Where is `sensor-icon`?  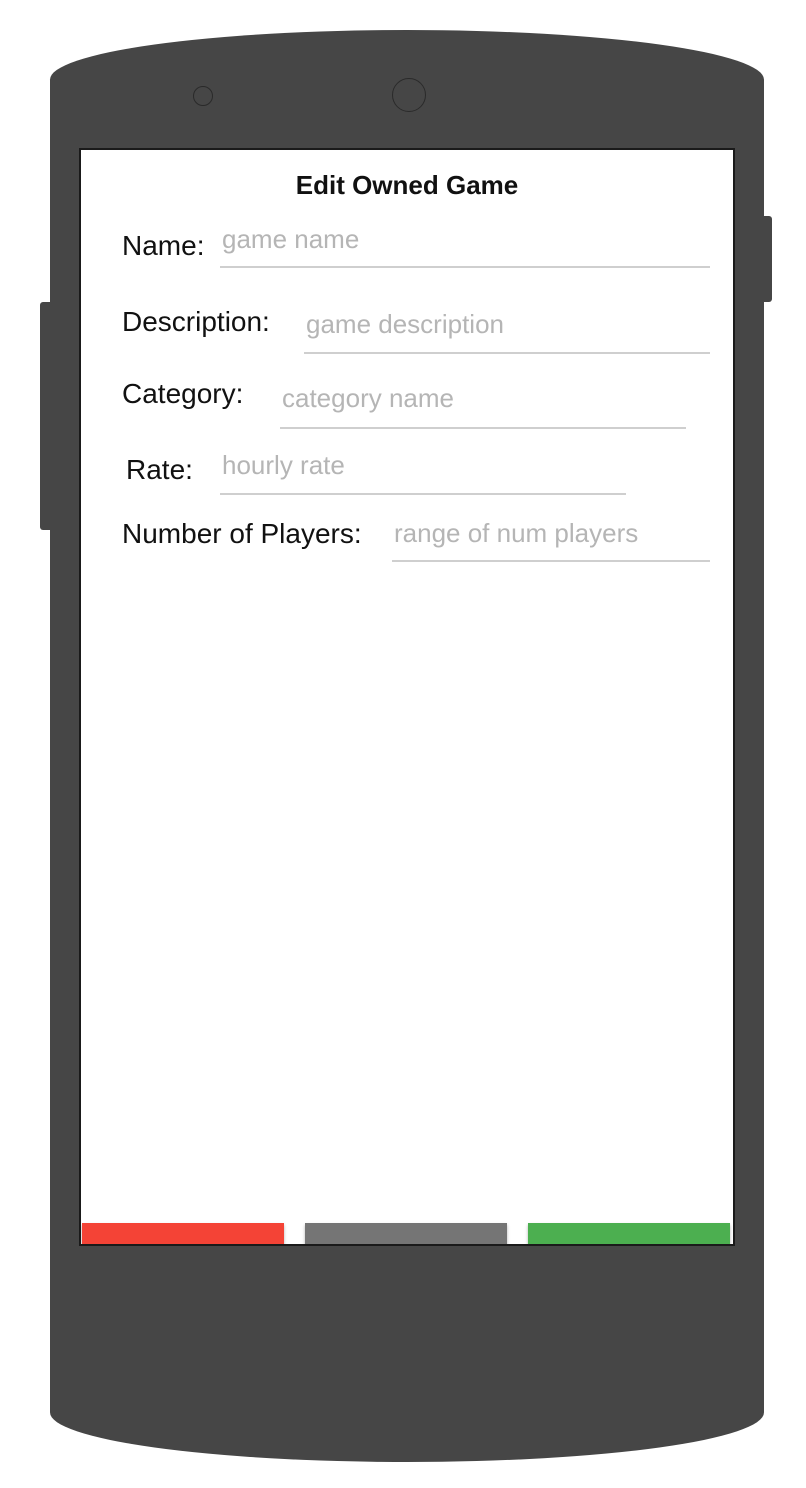
sensor-icon is located at coordinates (203, 96).